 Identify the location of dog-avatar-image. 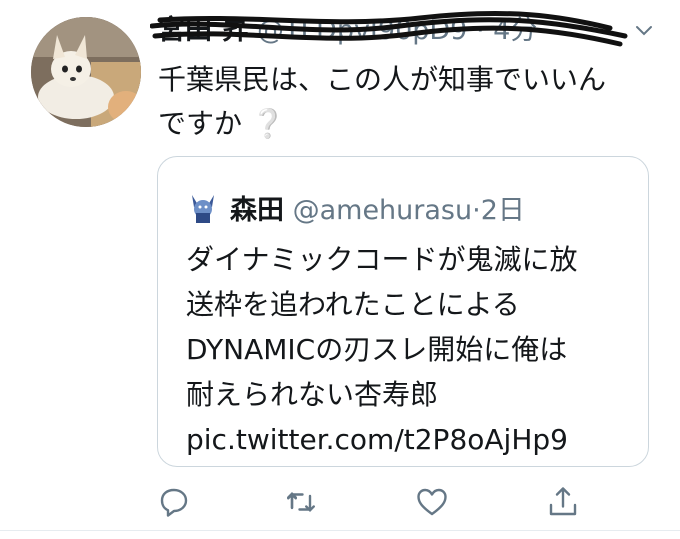
(86, 72).